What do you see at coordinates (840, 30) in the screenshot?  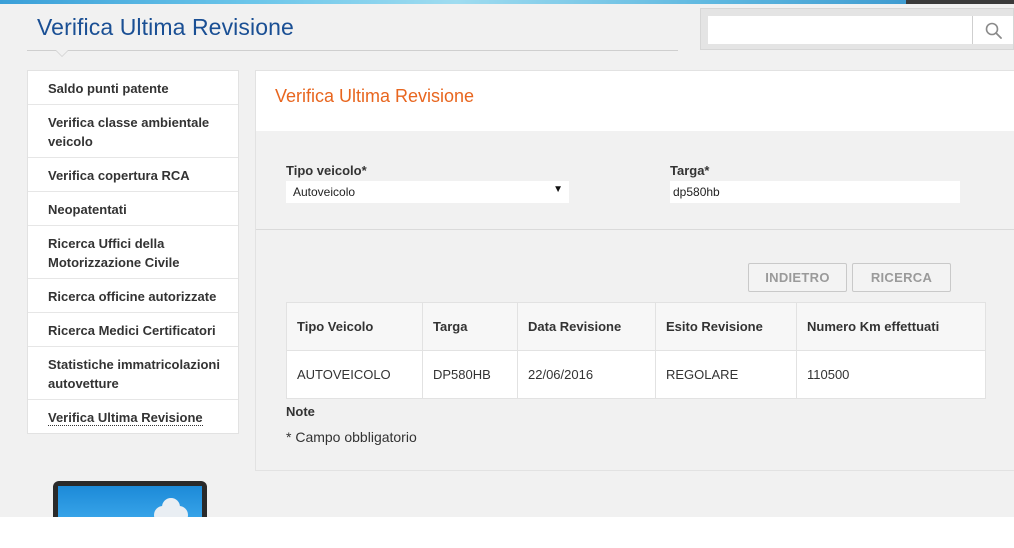 I see `search-input` at bounding box center [840, 30].